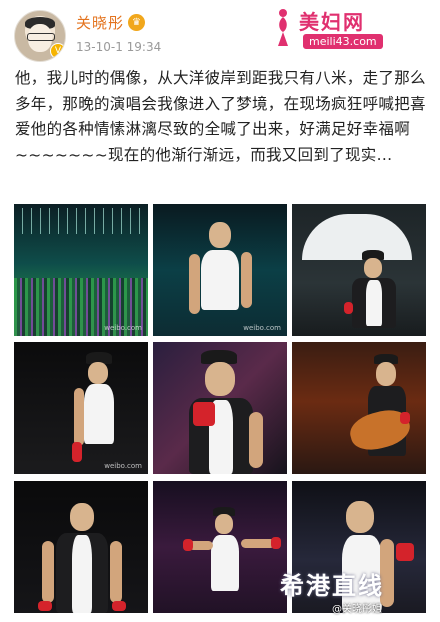 This screenshot has height=622, width=440. What do you see at coordinates (57, 51) in the screenshot?
I see `verified-badge-icon: V` at bounding box center [57, 51].